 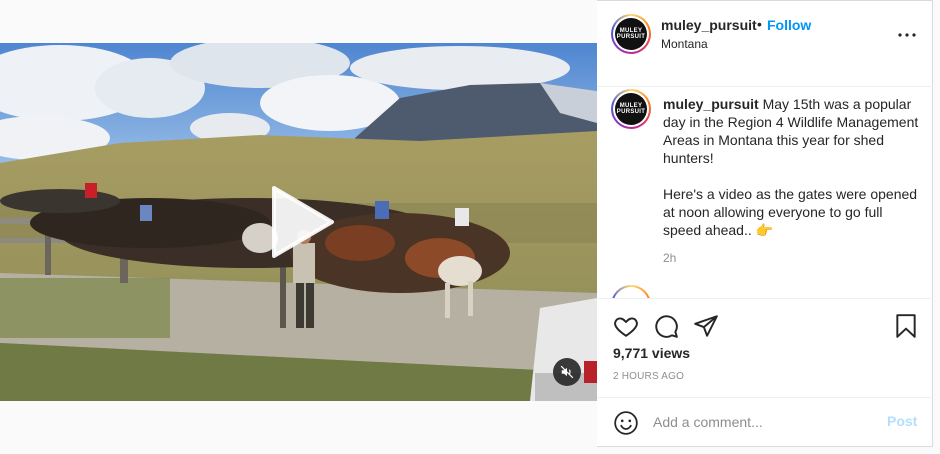 What do you see at coordinates (669, 258) in the screenshot?
I see `caption-time: 2h` at bounding box center [669, 258].